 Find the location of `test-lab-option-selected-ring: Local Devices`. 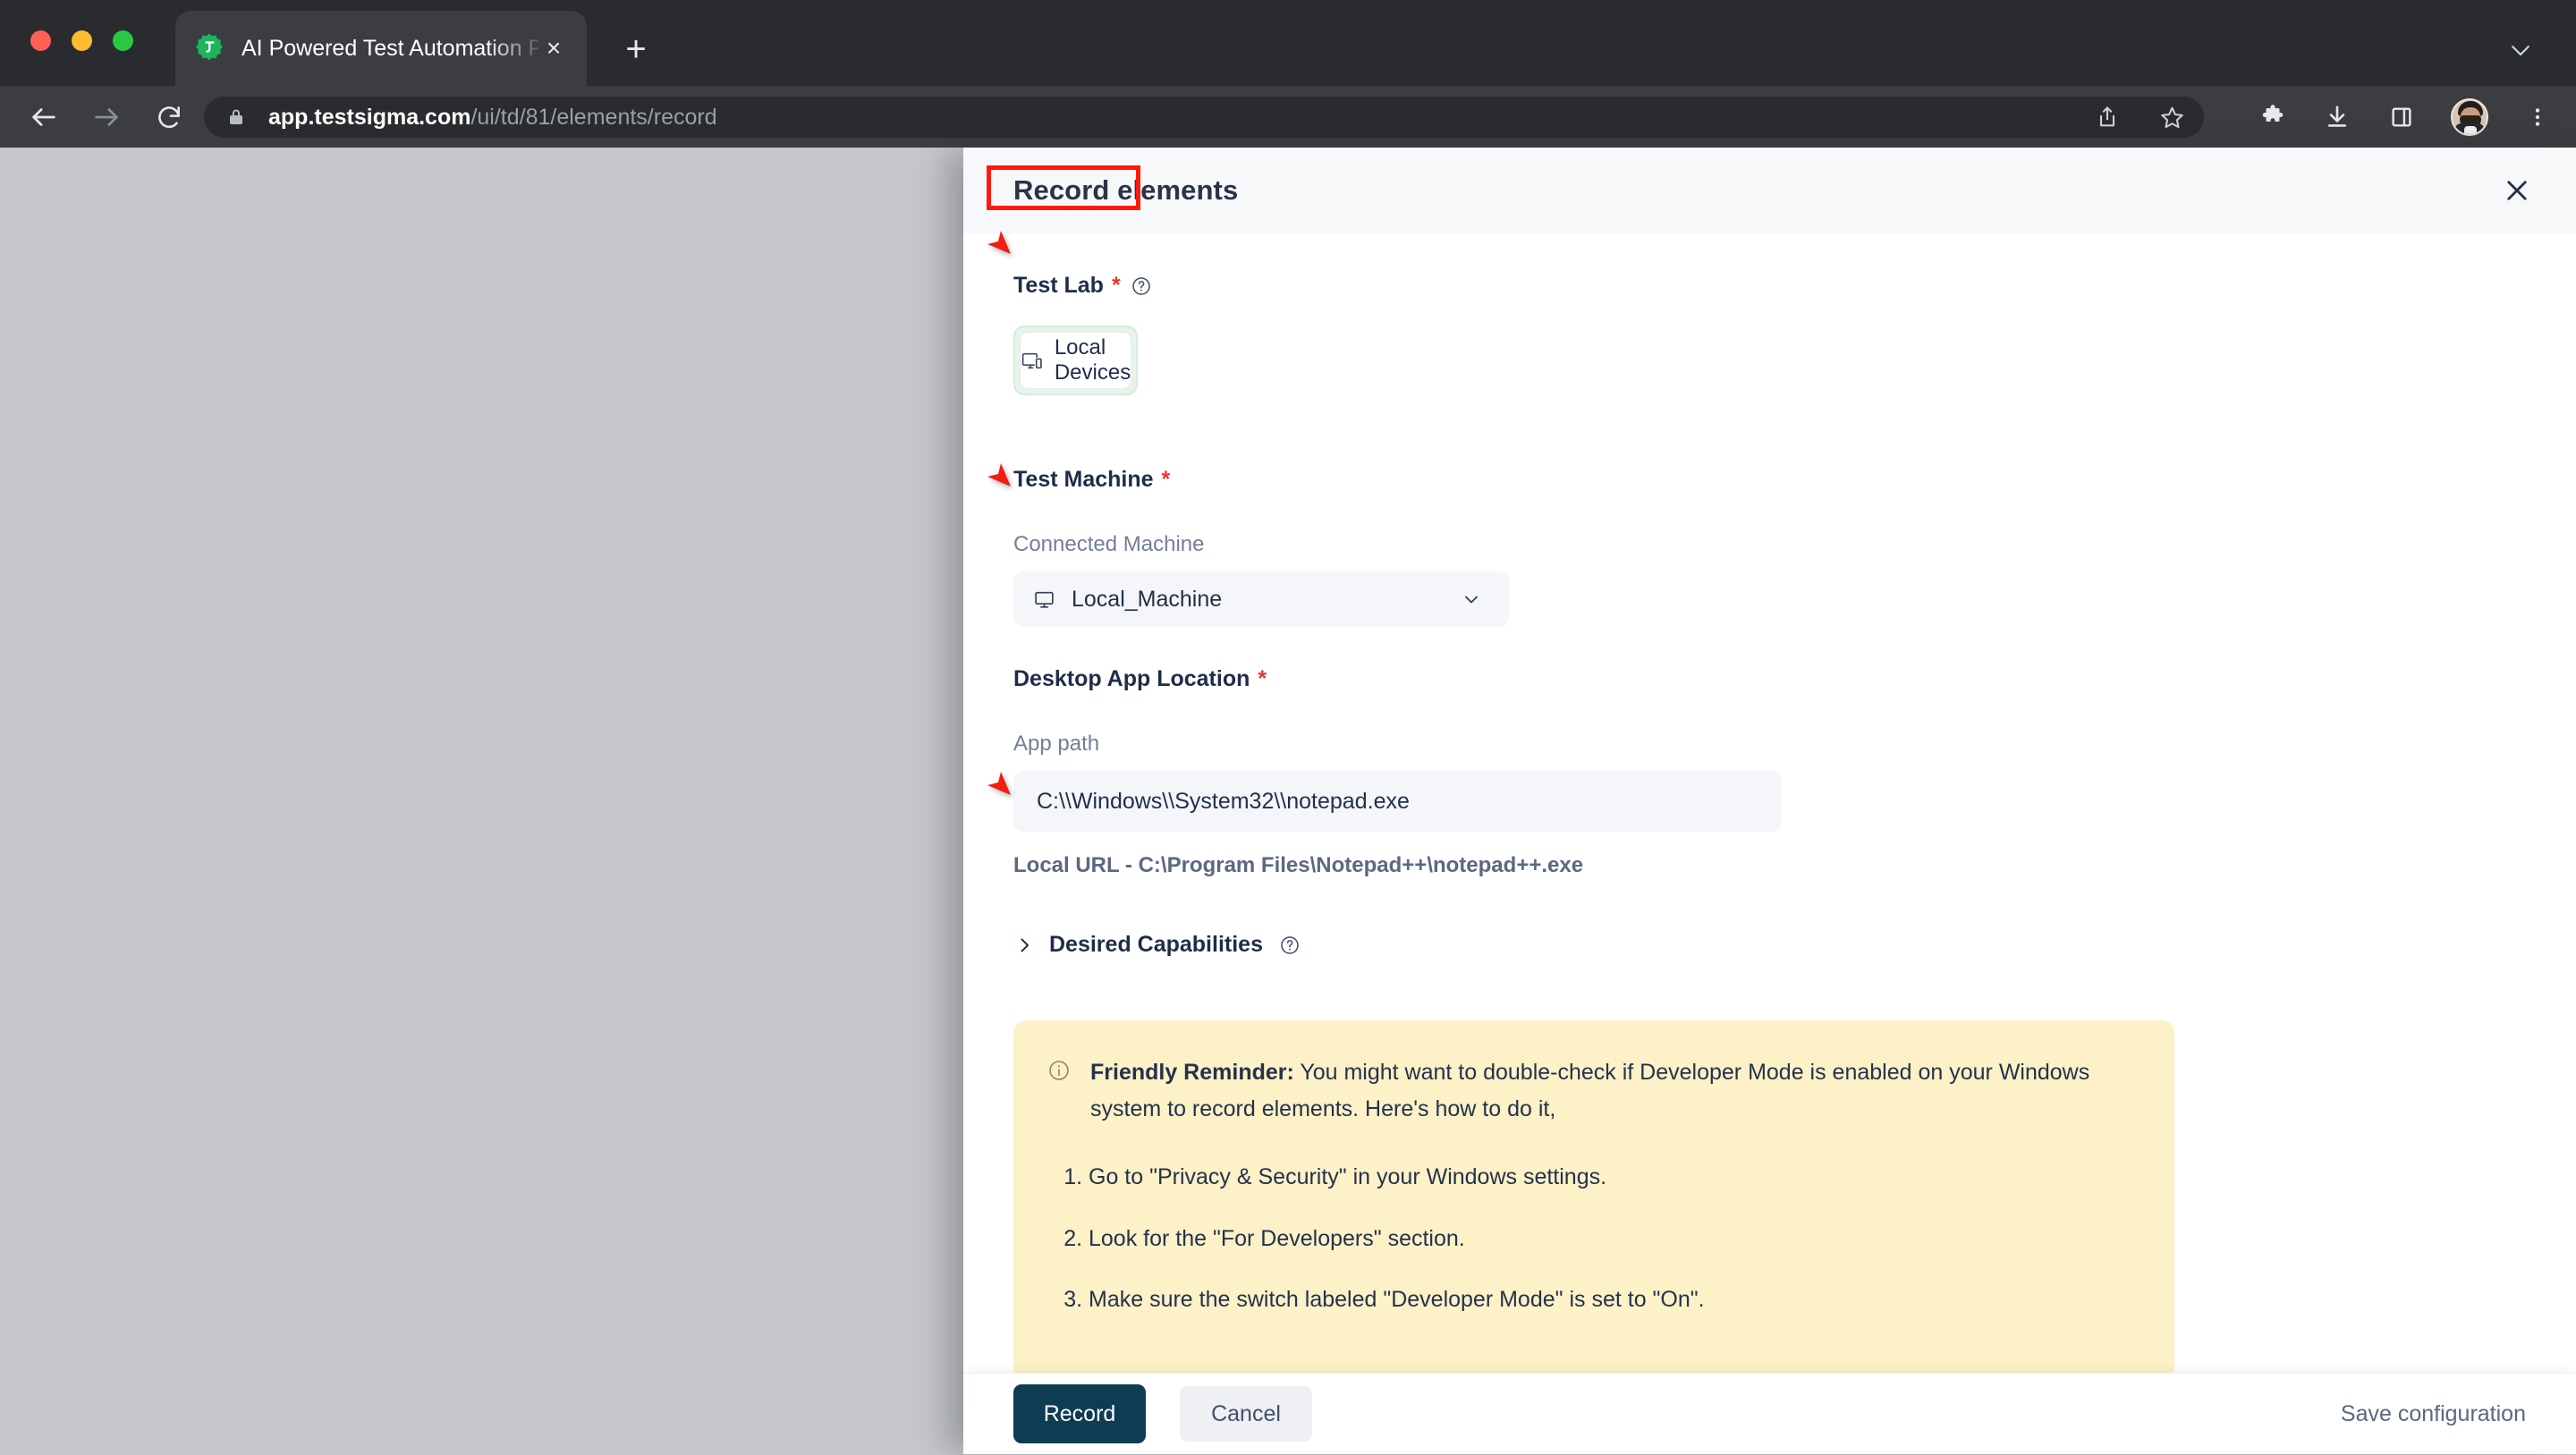

test-lab-option-selected-ring: Local Devices is located at coordinates (1075, 360).